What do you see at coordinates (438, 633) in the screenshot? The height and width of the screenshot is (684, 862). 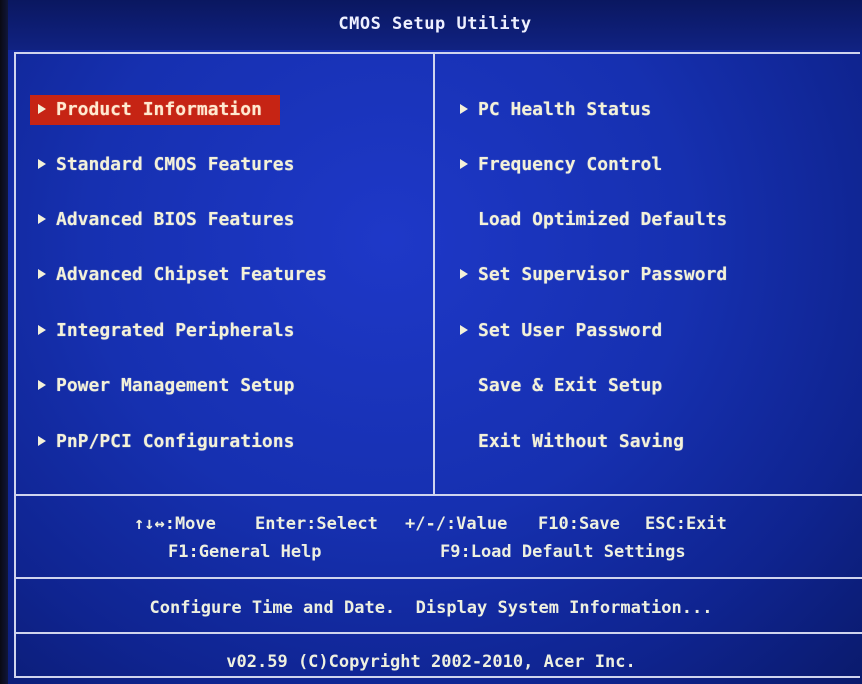 I see `copyright-divider` at bounding box center [438, 633].